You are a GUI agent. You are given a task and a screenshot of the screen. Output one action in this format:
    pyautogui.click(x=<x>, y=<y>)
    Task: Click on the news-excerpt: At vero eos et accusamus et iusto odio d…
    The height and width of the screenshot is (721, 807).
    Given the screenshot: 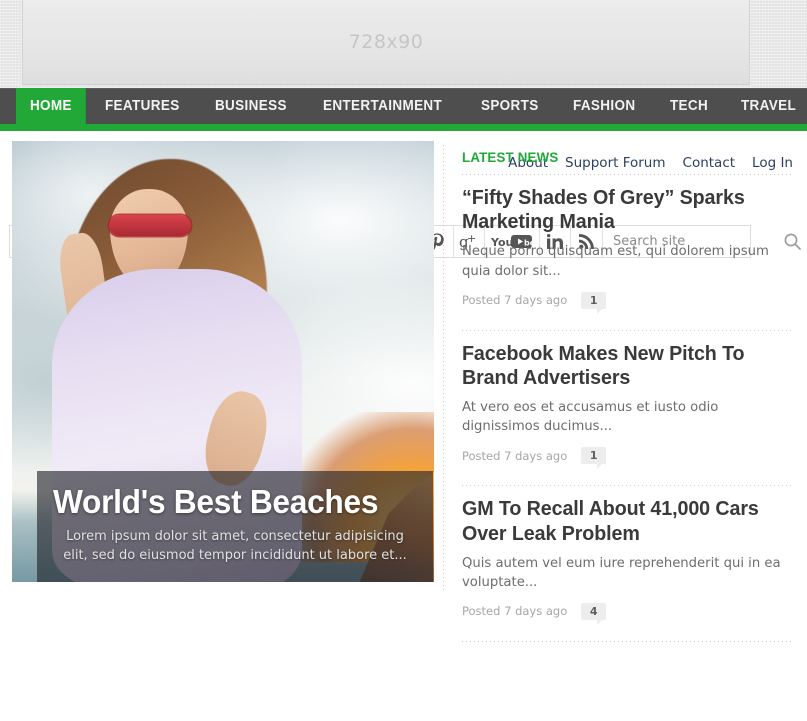 What is the action you would take?
    pyautogui.click(x=590, y=417)
    